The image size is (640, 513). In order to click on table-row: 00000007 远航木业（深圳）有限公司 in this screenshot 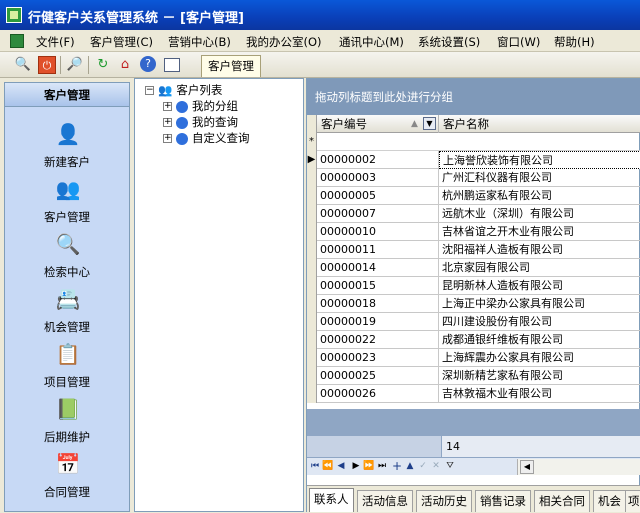, I will do `click(473, 214)`.